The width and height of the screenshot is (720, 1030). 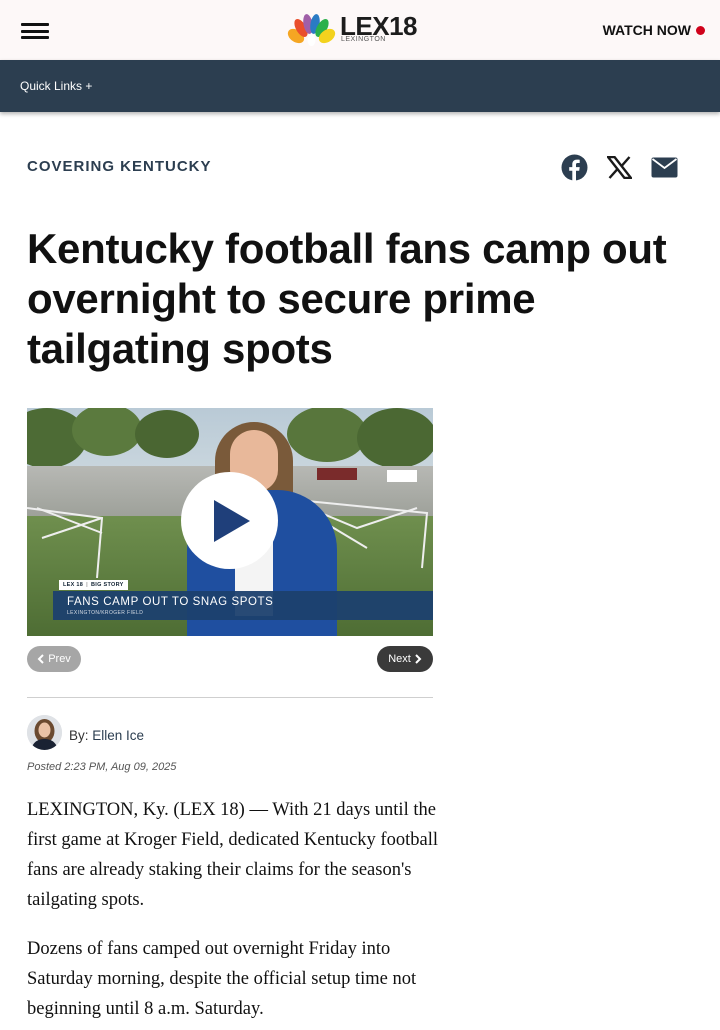 I want to click on play-icon, so click(x=231, y=520).